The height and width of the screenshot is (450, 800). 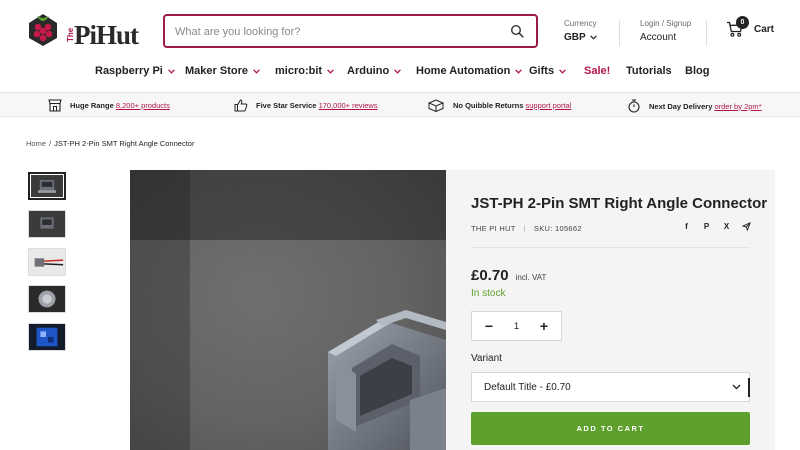 I want to click on nav-item-maker-store: Maker Store, so click(x=222, y=71).